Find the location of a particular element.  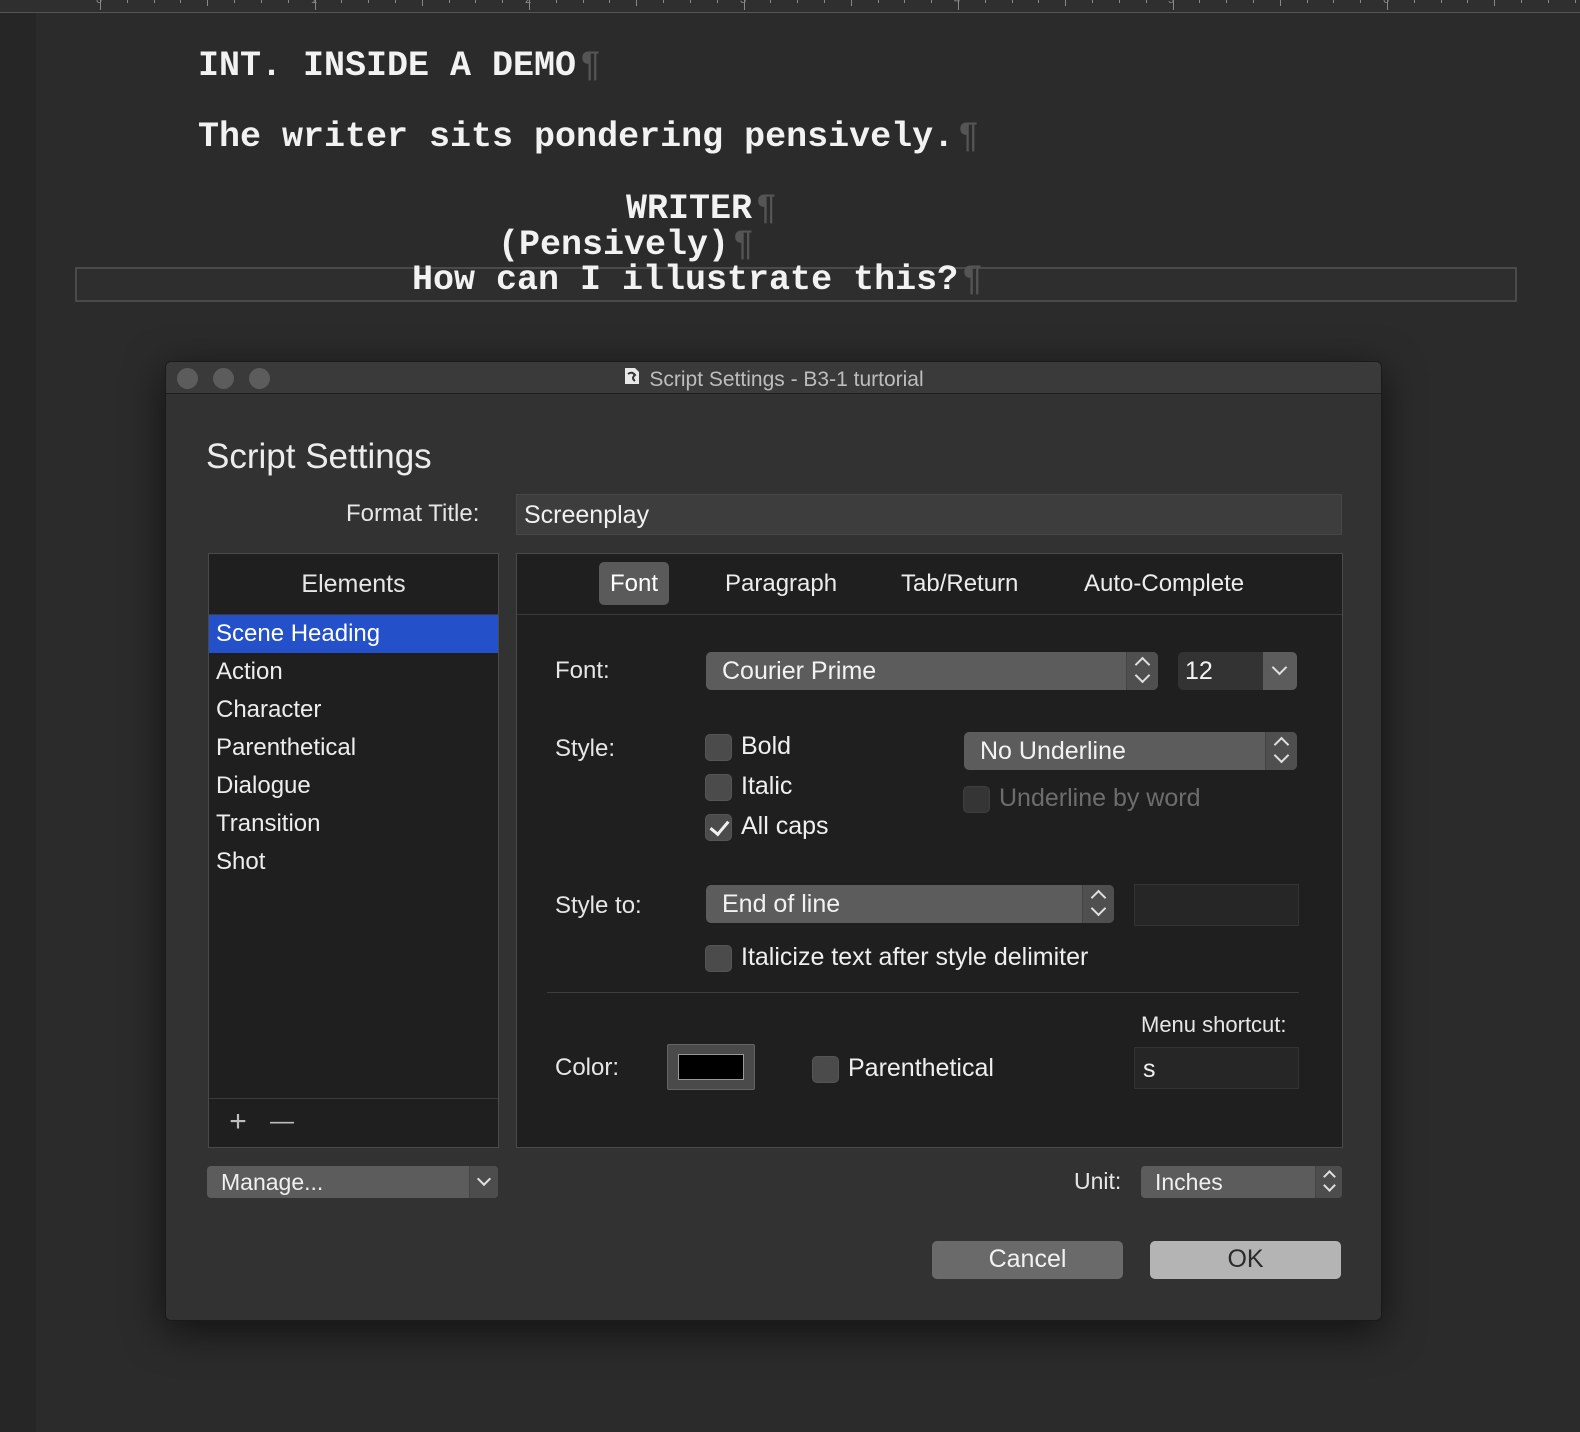

remove-element-button: — is located at coordinates (282, 1122).